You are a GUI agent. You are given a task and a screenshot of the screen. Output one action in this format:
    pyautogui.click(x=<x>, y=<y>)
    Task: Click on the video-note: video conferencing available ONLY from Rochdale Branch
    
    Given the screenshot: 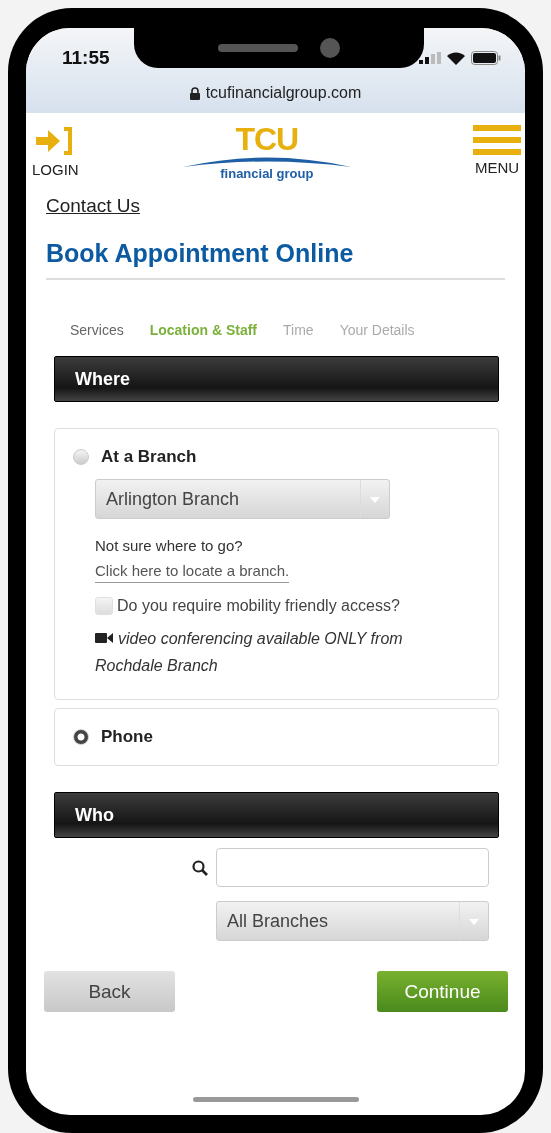 What is the action you would take?
    pyautogui.click(x=249, y=652)
    